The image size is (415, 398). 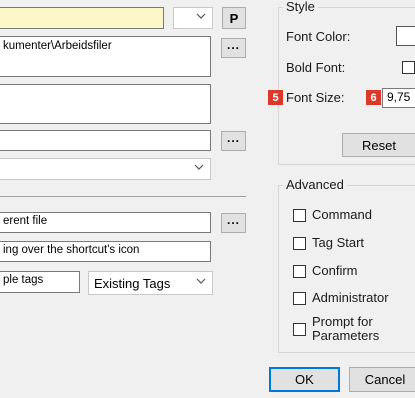 What do you see at coordinates (105, 140) in the screenshot?
I see `text-field` at bounding box center [105, 140].